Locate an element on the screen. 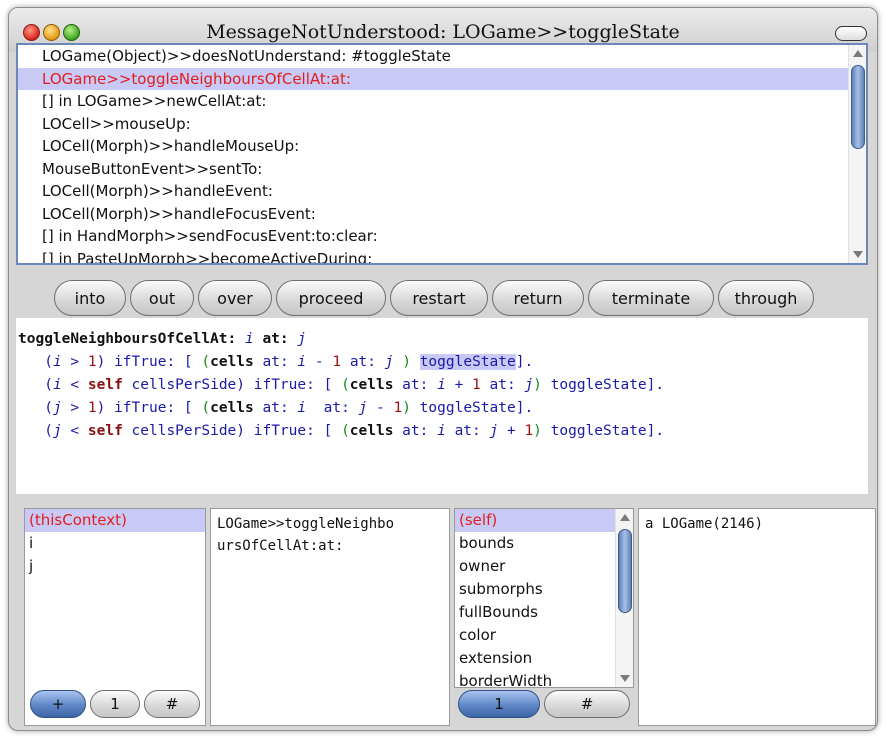 Image resolution: width=886 pixels, height=739 pixels. code-token: > is located at coordinates (74, 362).